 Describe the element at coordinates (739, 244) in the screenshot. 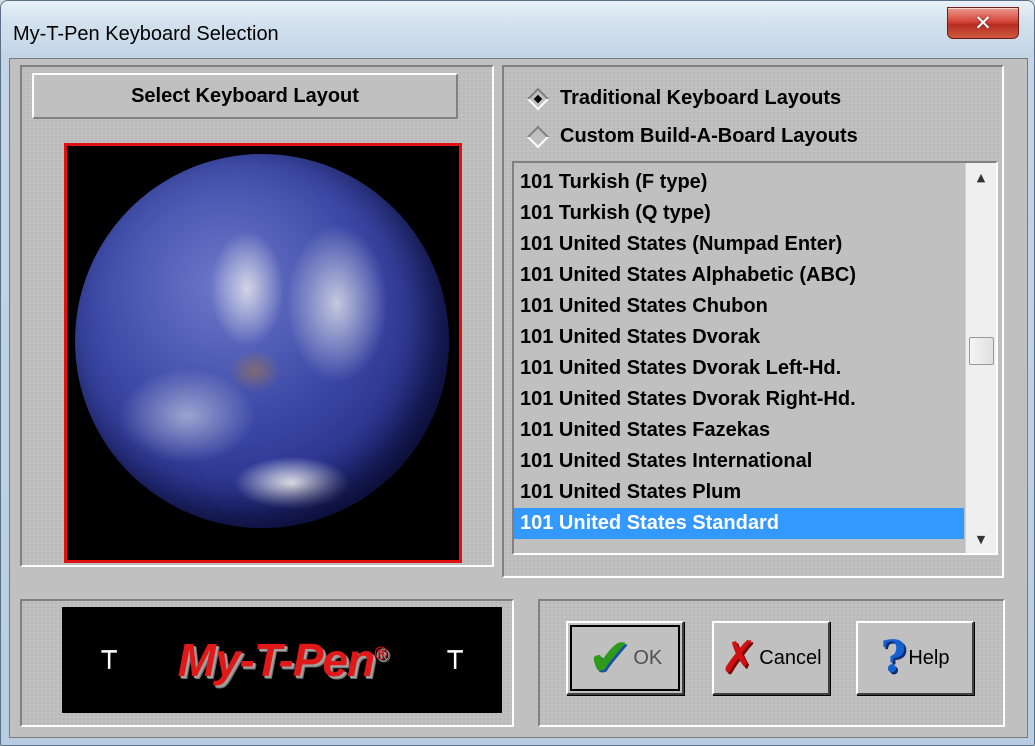

I see `list-item: 101 United States (Numpad Enter)` at that location.